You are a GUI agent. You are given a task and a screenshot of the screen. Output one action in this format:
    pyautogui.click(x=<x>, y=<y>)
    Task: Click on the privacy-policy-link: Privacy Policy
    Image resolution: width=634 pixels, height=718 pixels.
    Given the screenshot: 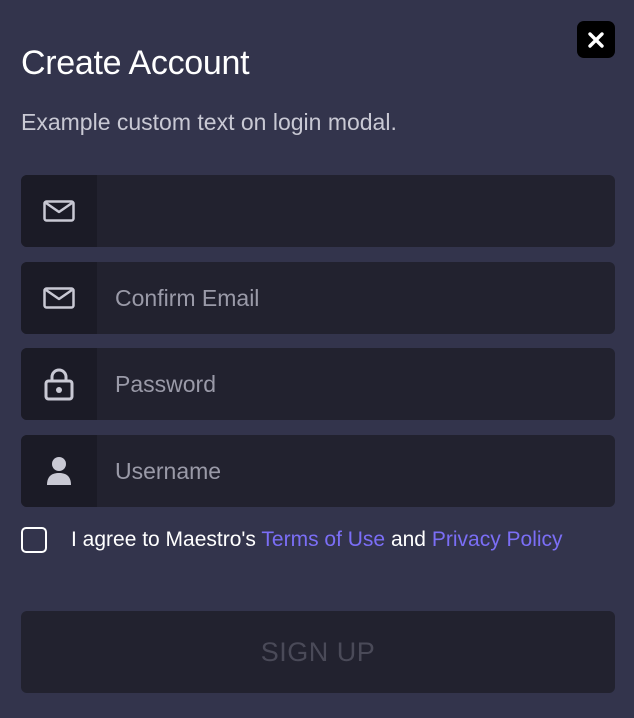 What is the action you would take?
    pyautogui.click(x=497, y=539)
    